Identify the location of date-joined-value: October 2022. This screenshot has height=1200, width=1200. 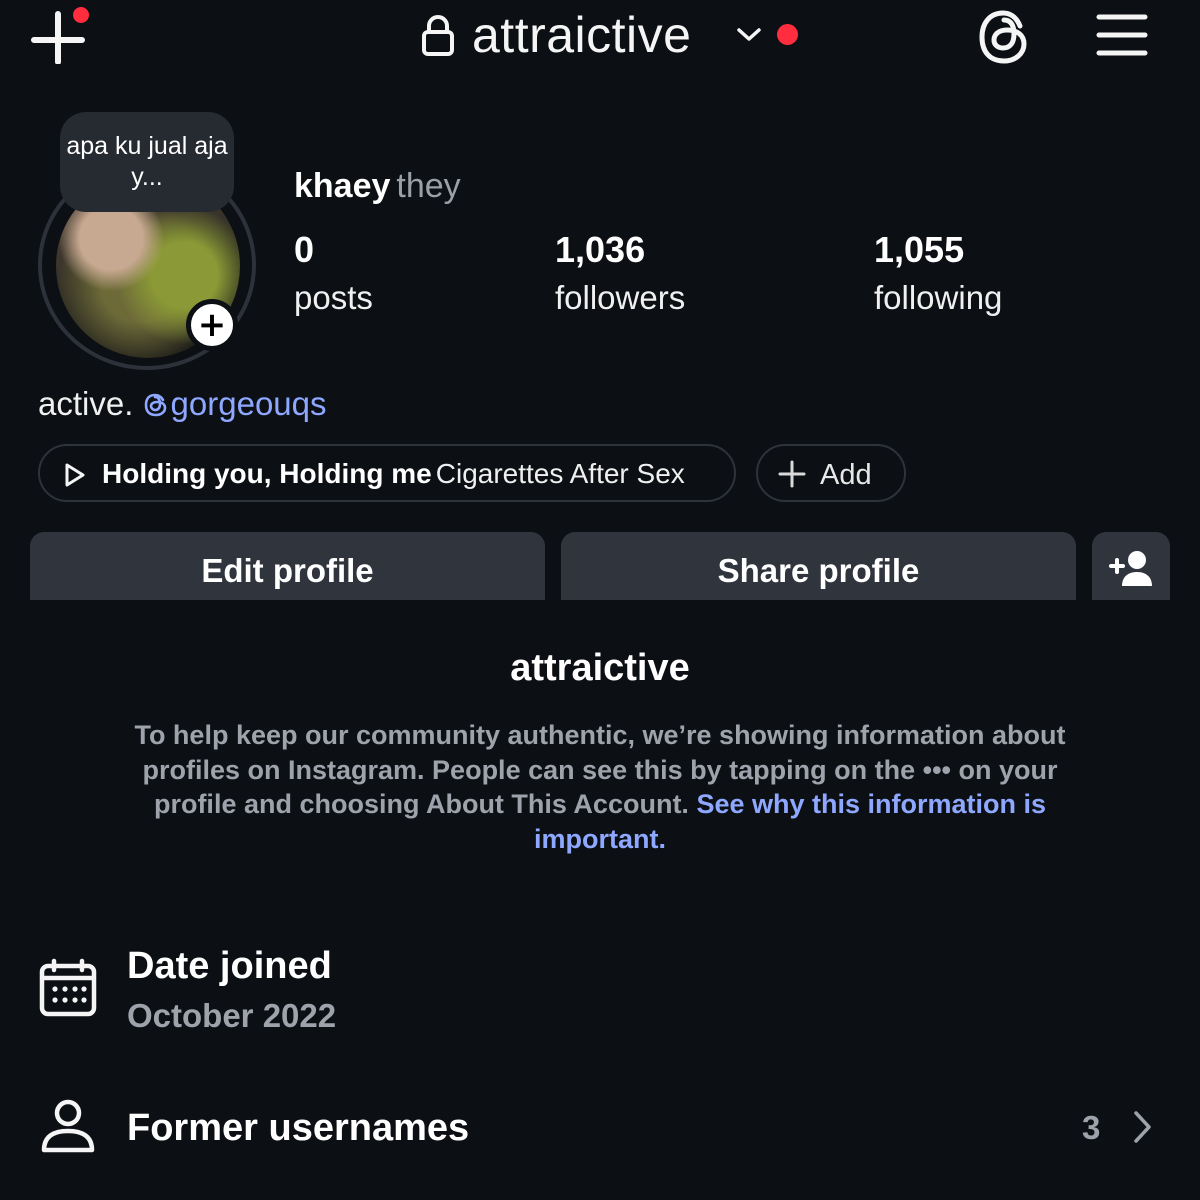
(232, 1015).